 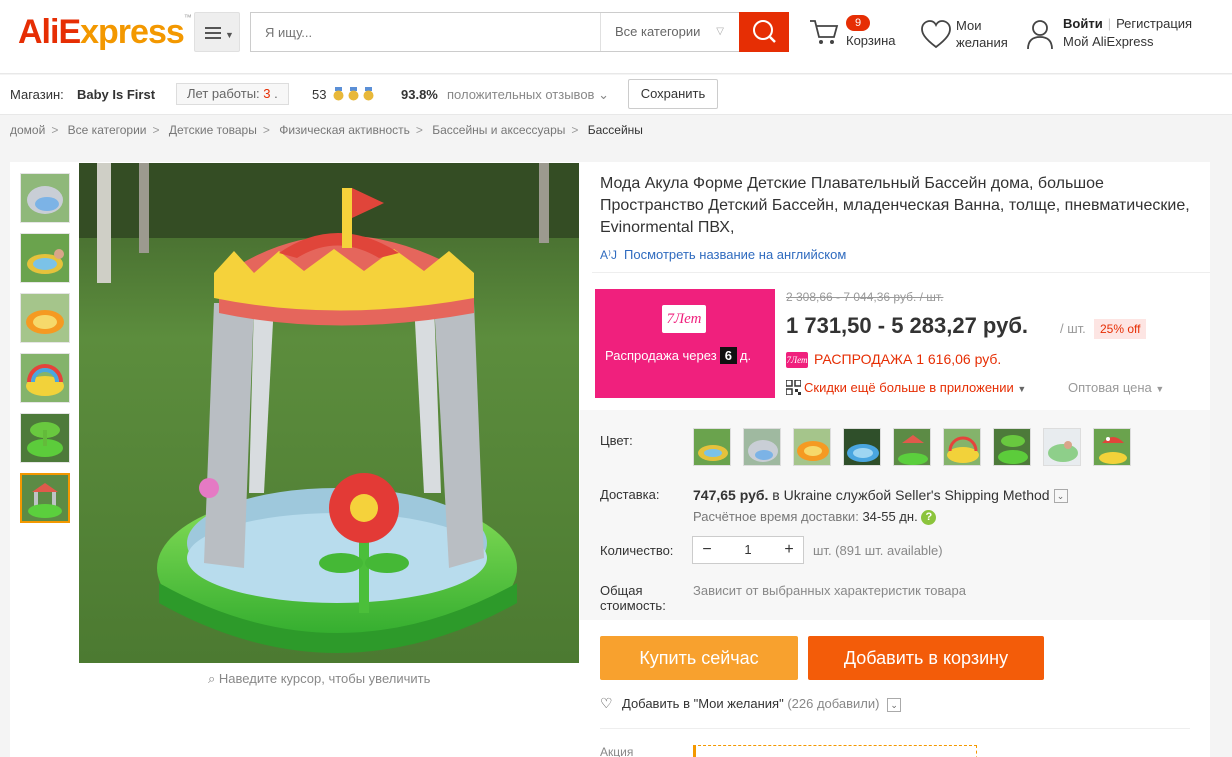 I want to click on store-years: Лет работы: 3 ., so click(x=232, y=94).